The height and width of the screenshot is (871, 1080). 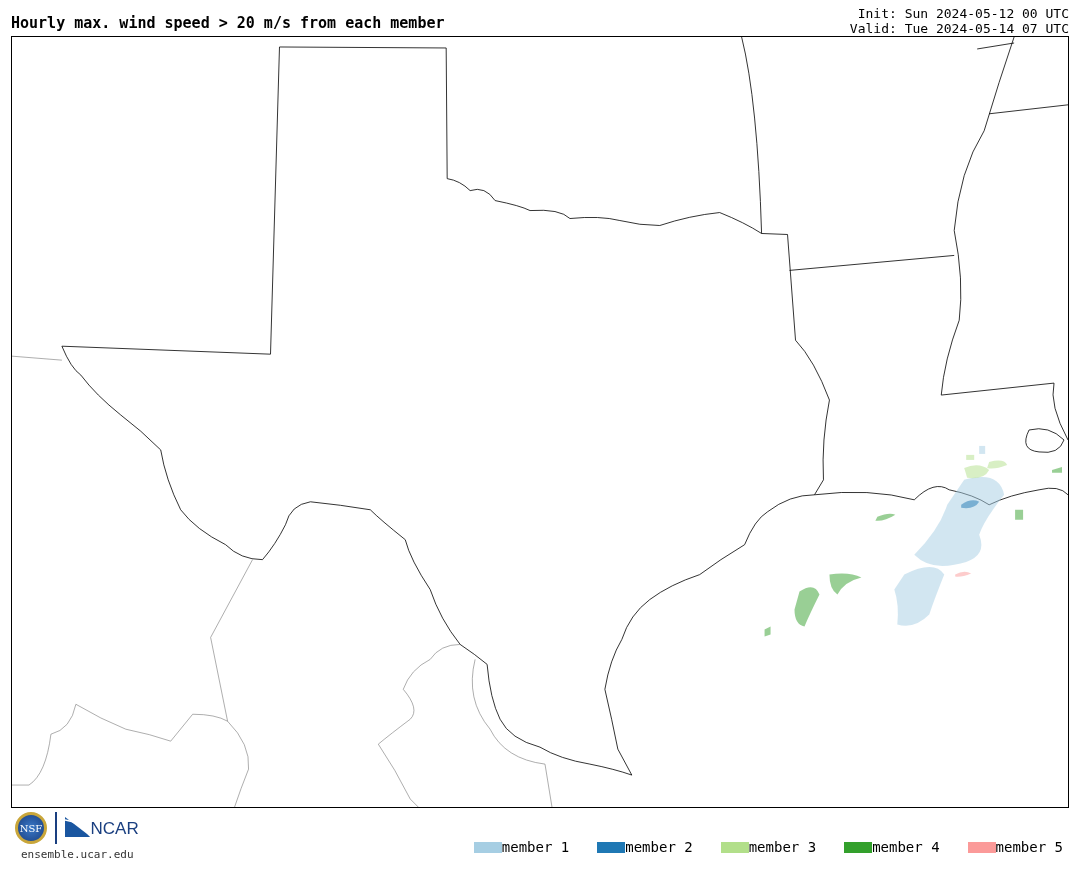 I want to click on website-url: ensemble.ucar.edu, so click(x=77, y=854).